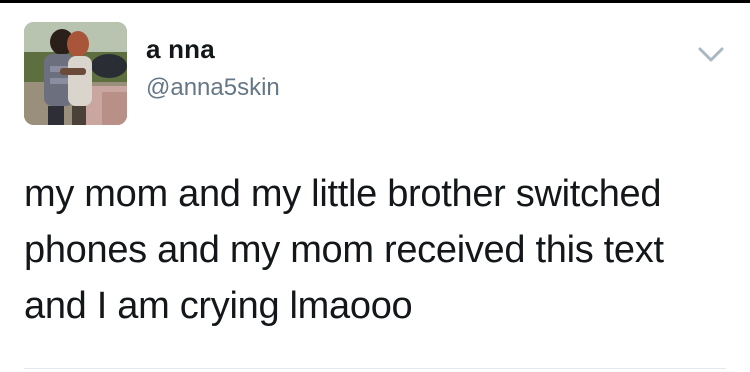  What do you see at coordinates (218, 306) in the screenshot?
I see `tweet-text-line: and I am crying lmaooo` at bounding box center [218, 306].